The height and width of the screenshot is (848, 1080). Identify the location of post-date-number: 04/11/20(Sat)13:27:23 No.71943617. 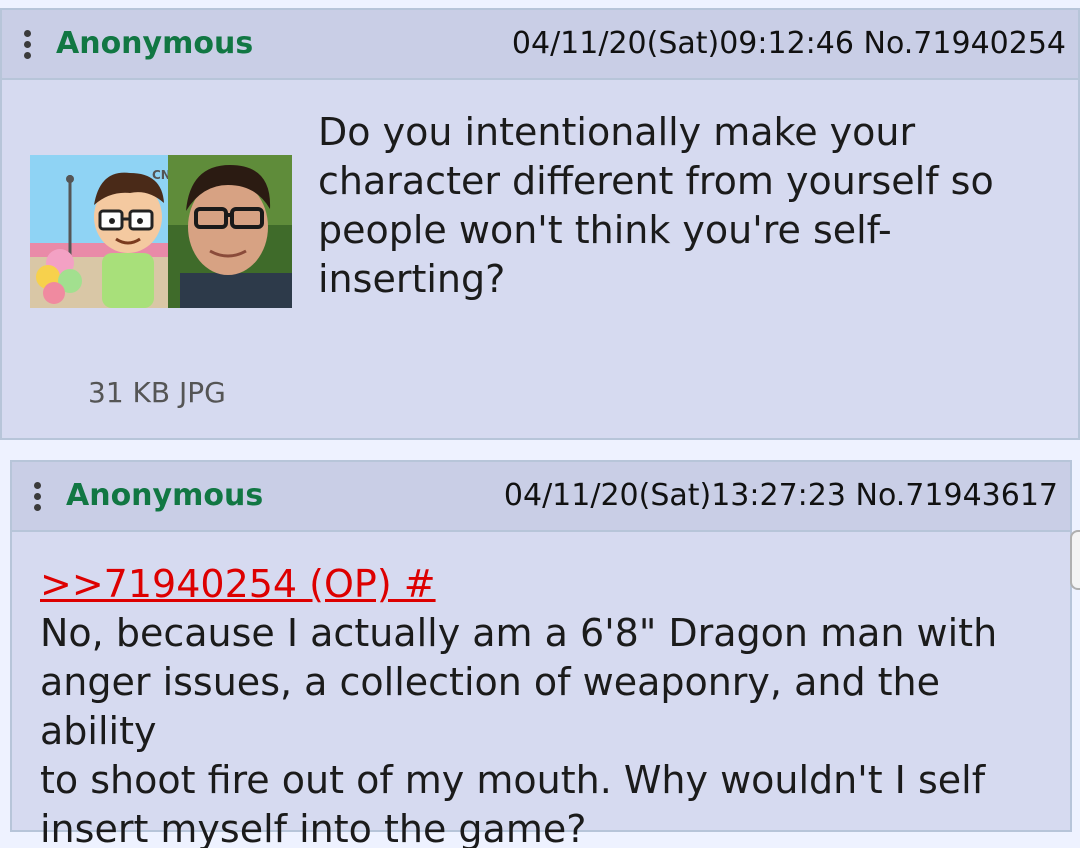
(781, 496).